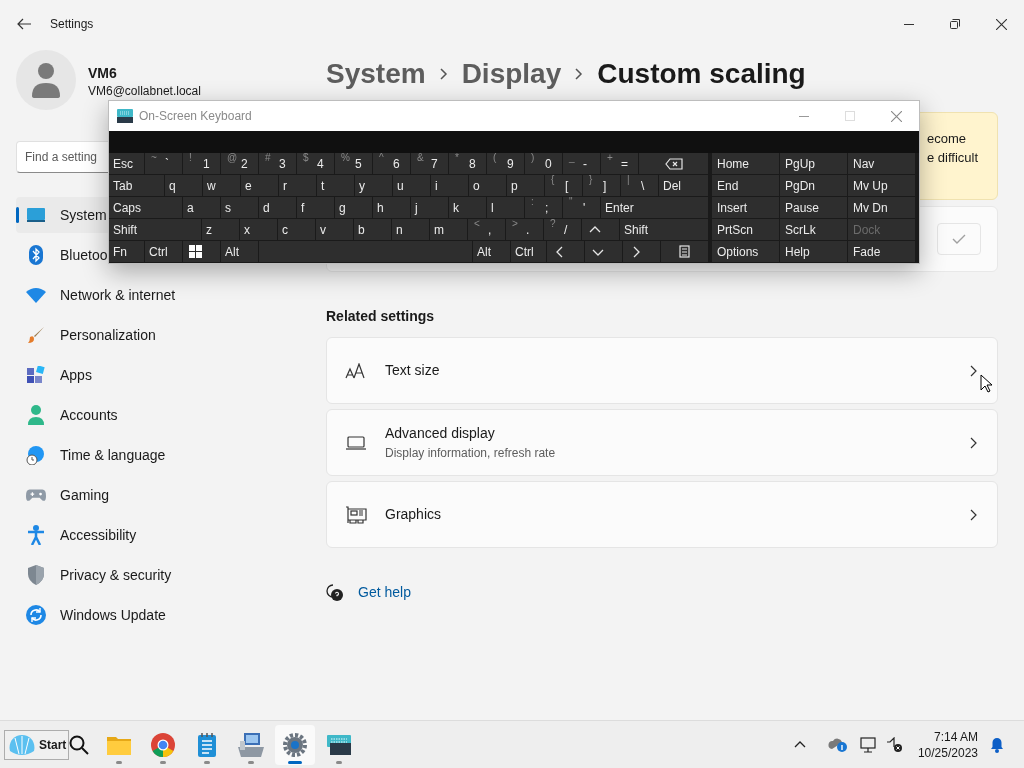  What do you see at coordinates (221, 185) in the screenshot?
I see `keyboard-key: w` at bounding box center [221, 185].